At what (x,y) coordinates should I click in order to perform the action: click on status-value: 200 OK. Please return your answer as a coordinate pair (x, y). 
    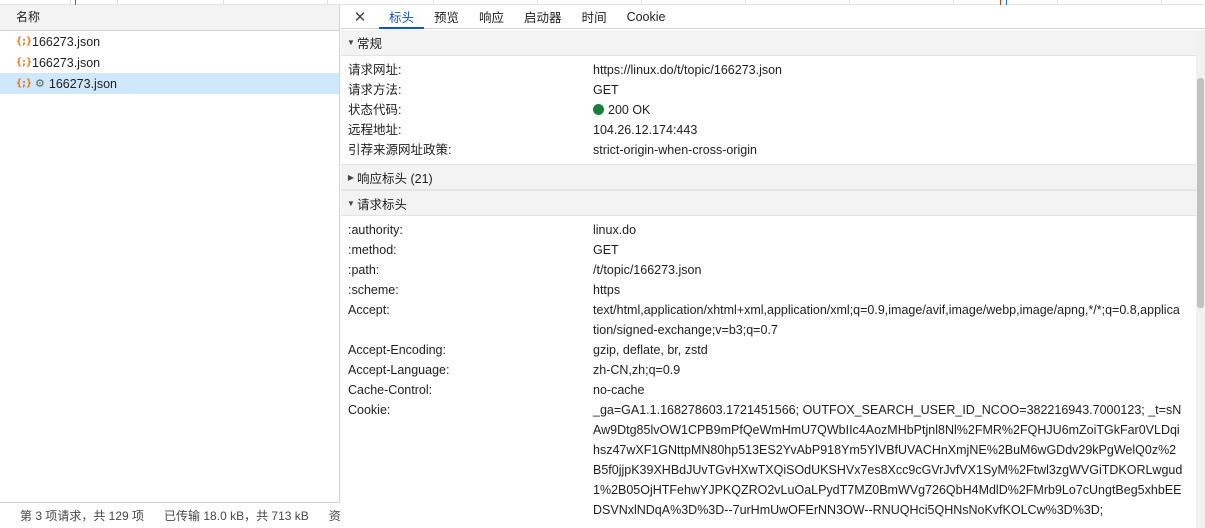
    Looking at the image, I should click on (888, 110).